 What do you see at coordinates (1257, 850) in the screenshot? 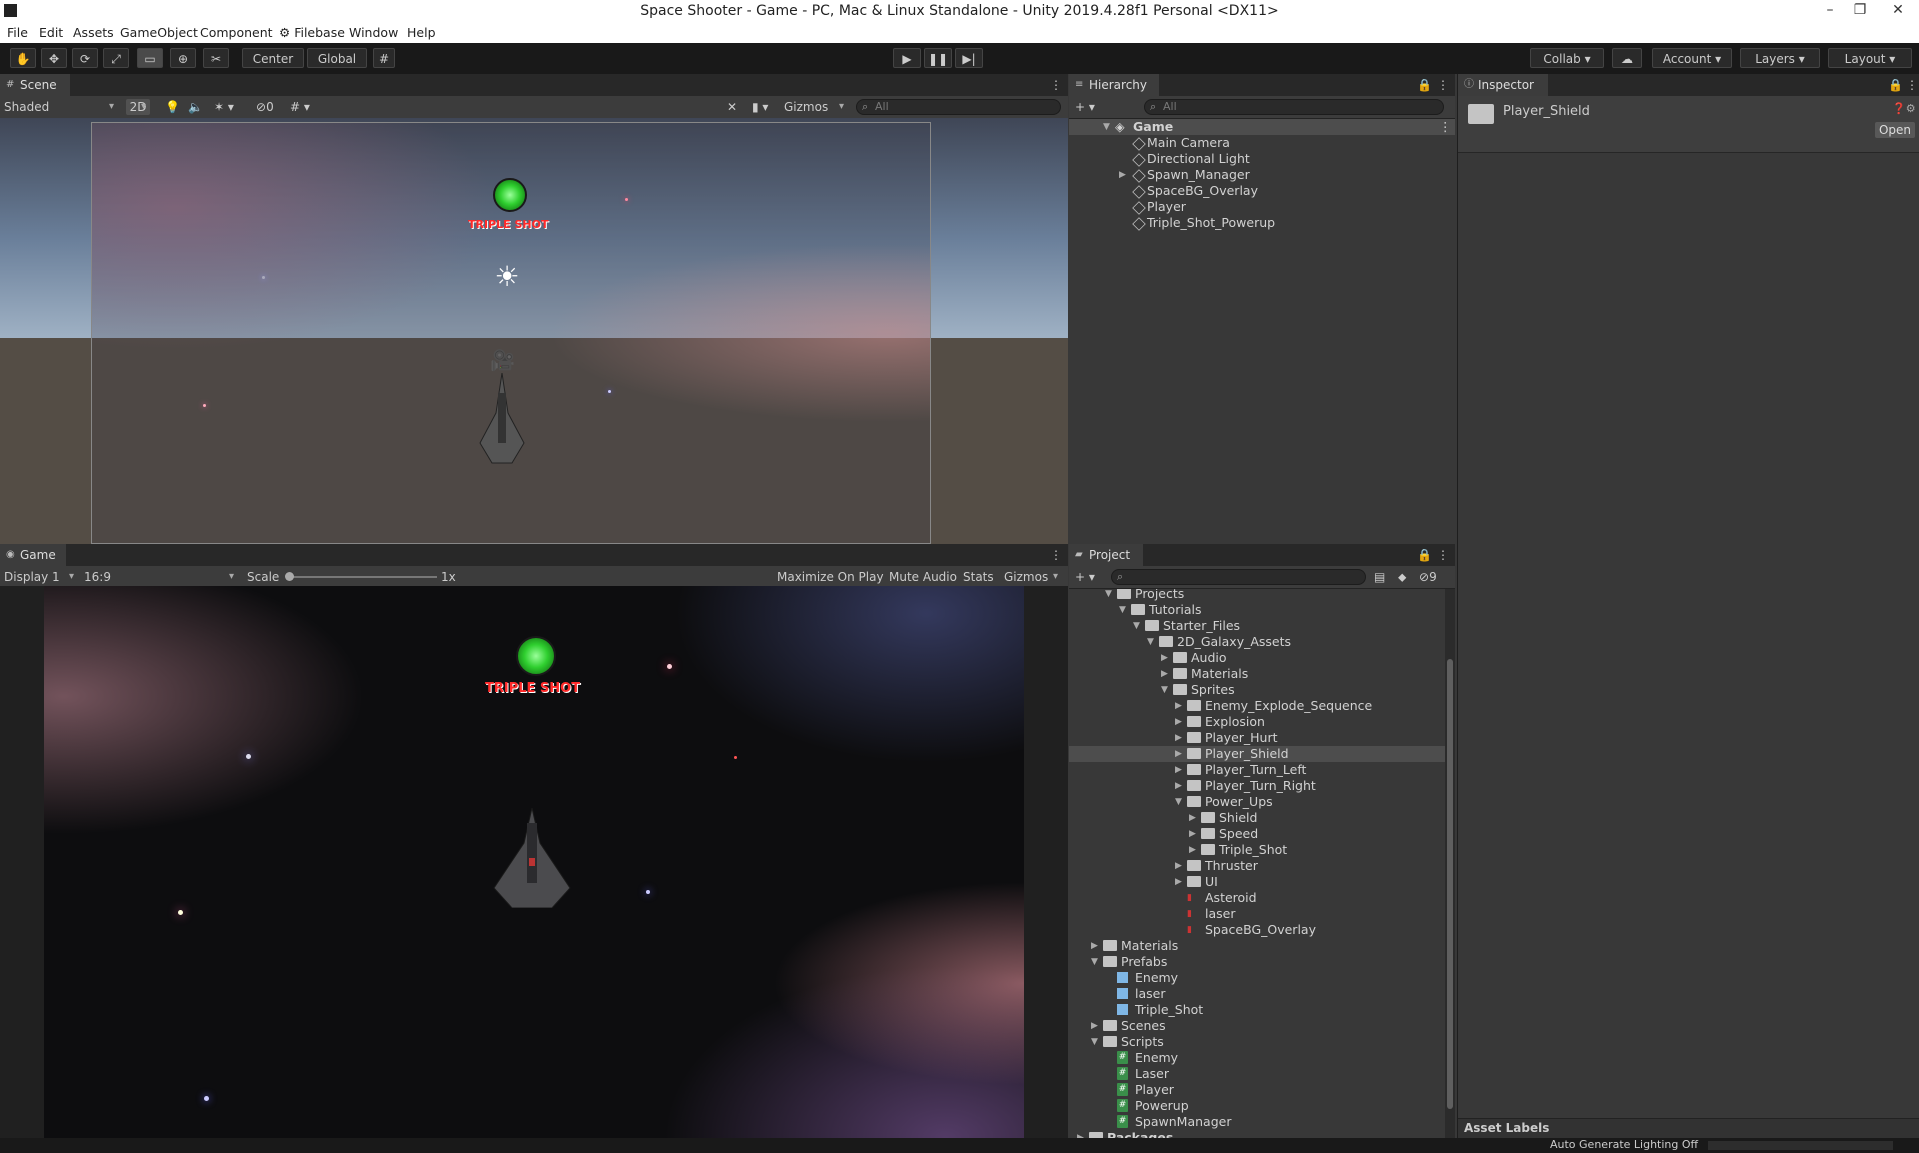
I see `project-item: ▶ Triple_Shot` at bounding box center [1257, 850].